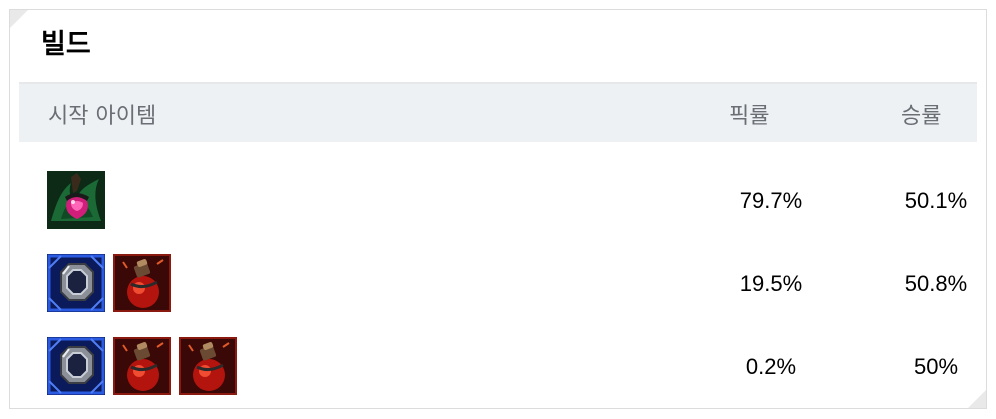 The height and width of the screenshot is (419, 996). I want to click on table-row: 0.2% 50%, so click(498, 367).